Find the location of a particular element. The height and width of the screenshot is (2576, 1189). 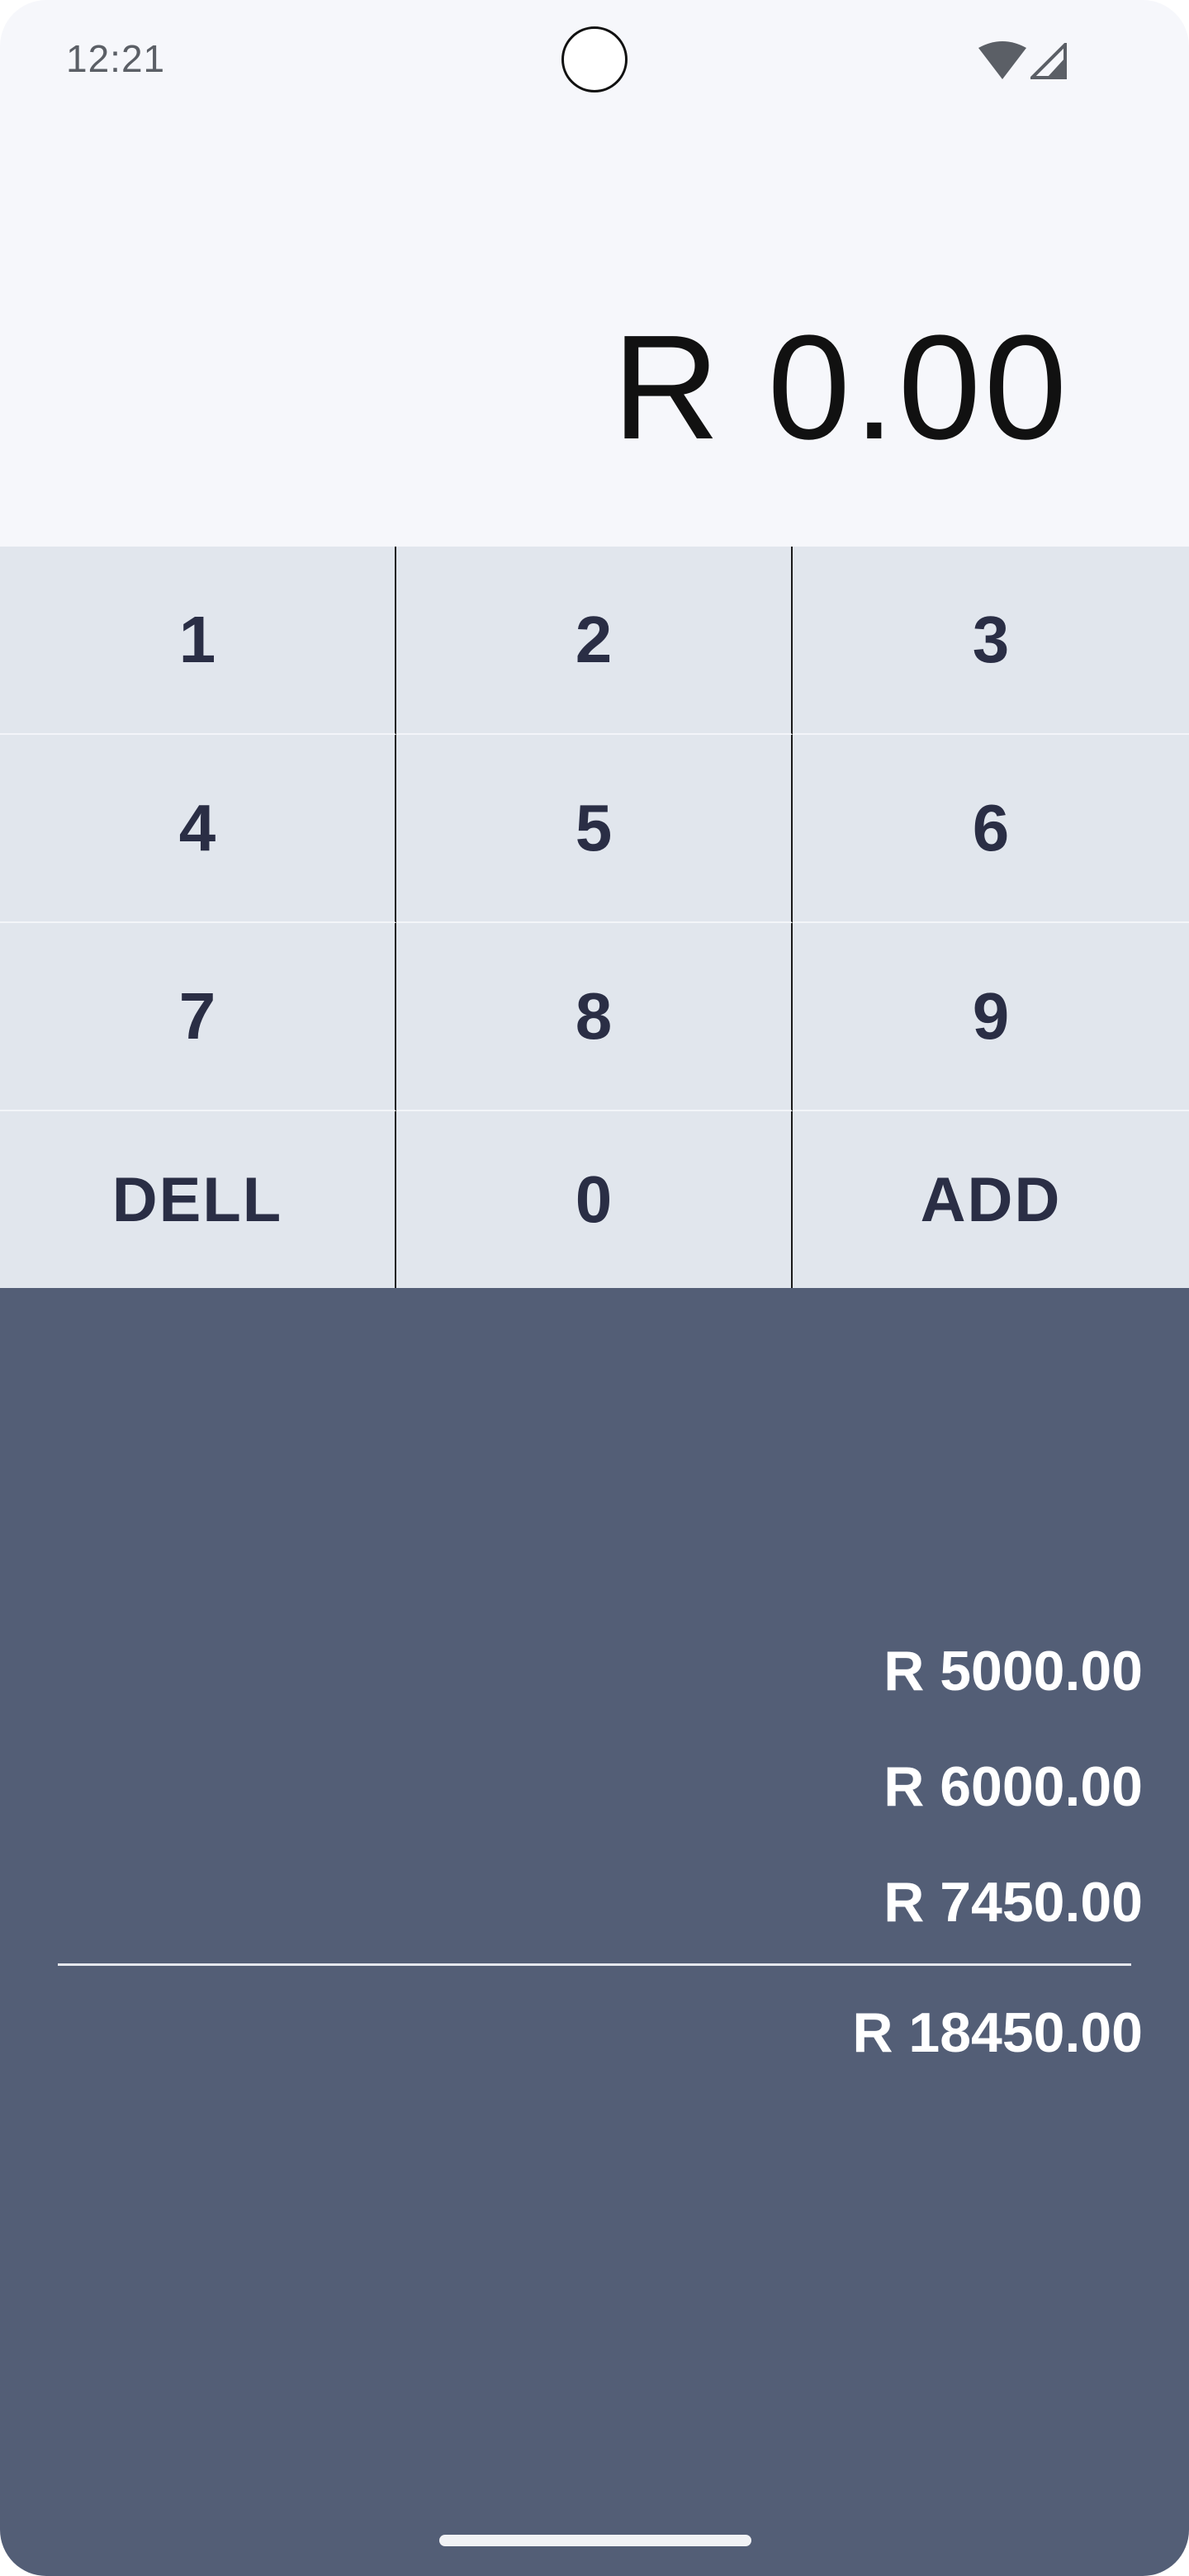

wifi-icon is located at coordinates (1002, 60).